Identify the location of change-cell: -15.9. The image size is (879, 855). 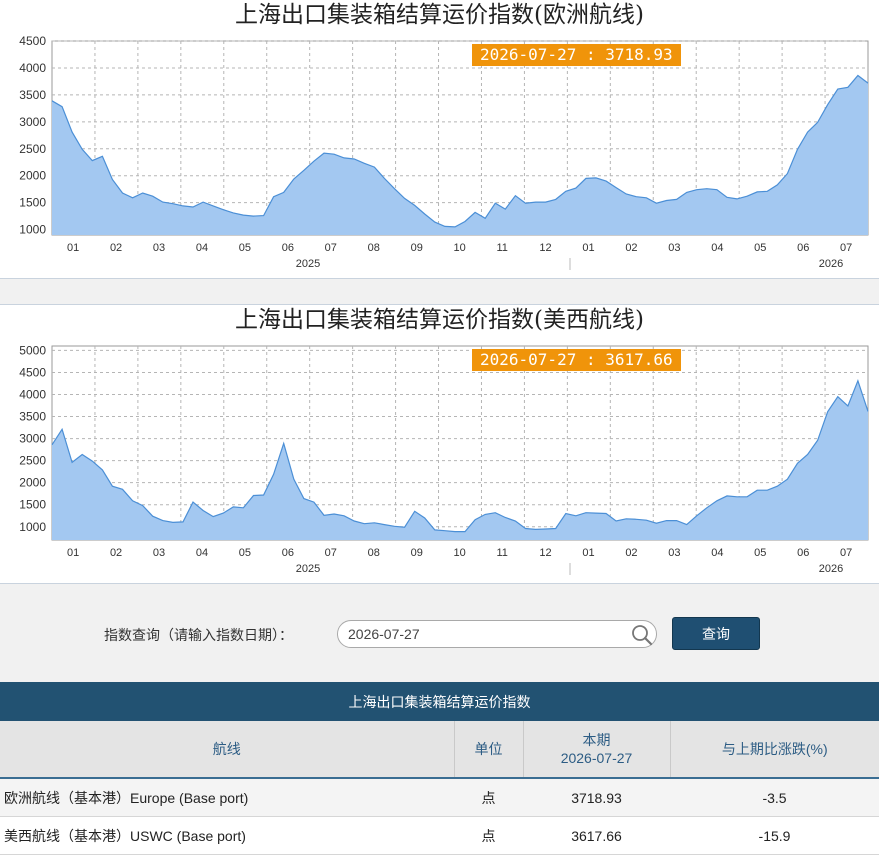
(774, 835).